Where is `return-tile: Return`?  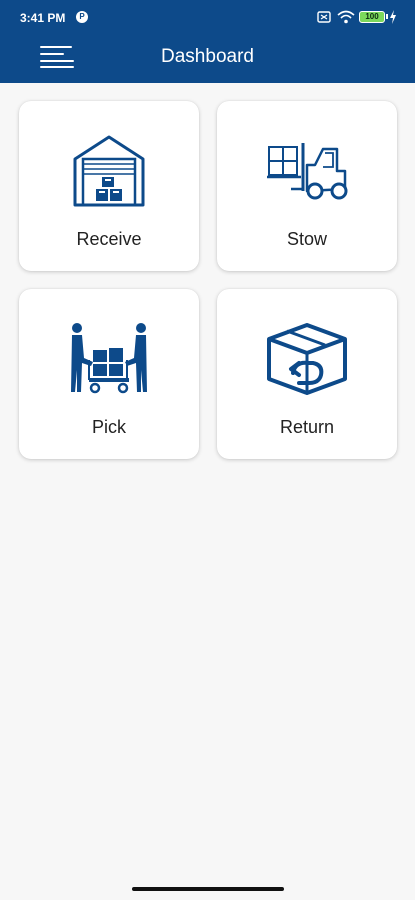 return-tile: Return is located at coordinates (307, 374).